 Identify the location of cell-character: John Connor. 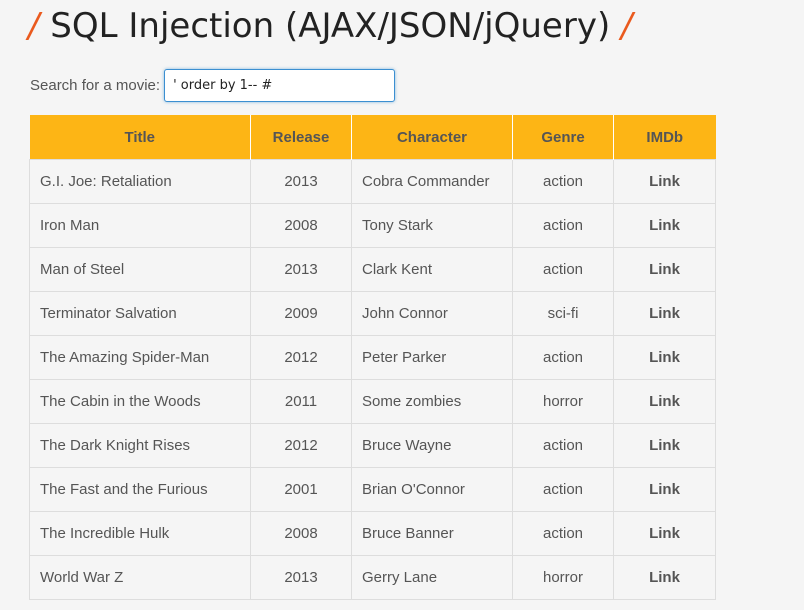
(432, 313).